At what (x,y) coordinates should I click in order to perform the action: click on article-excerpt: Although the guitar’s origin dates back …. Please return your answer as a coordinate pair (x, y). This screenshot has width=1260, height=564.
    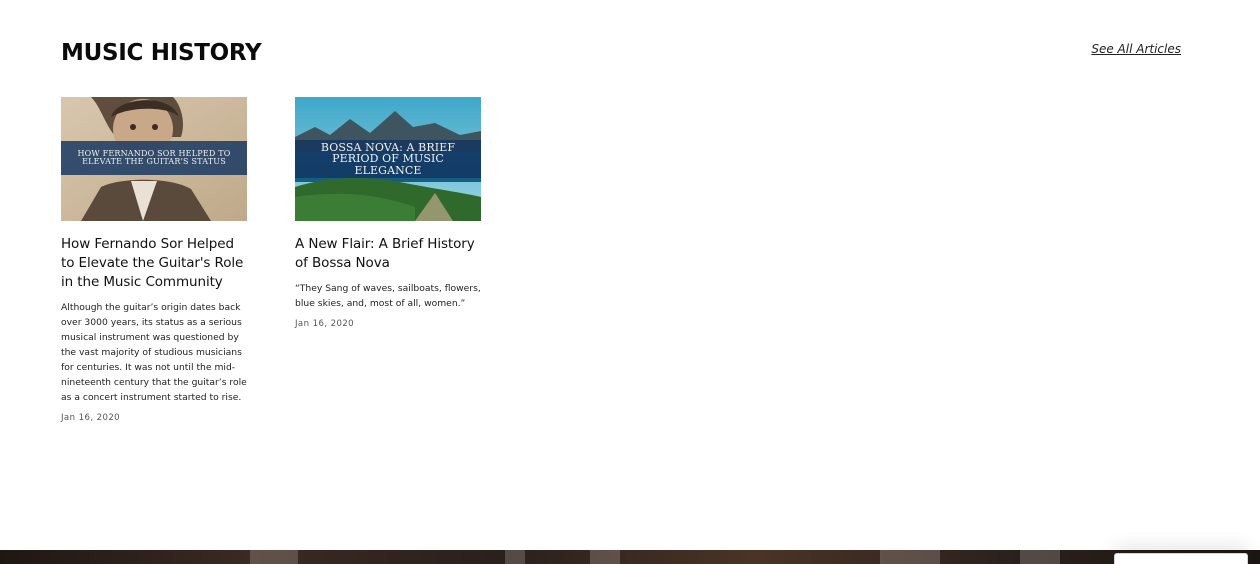
    Looking at the image, I should click on (154, 352).